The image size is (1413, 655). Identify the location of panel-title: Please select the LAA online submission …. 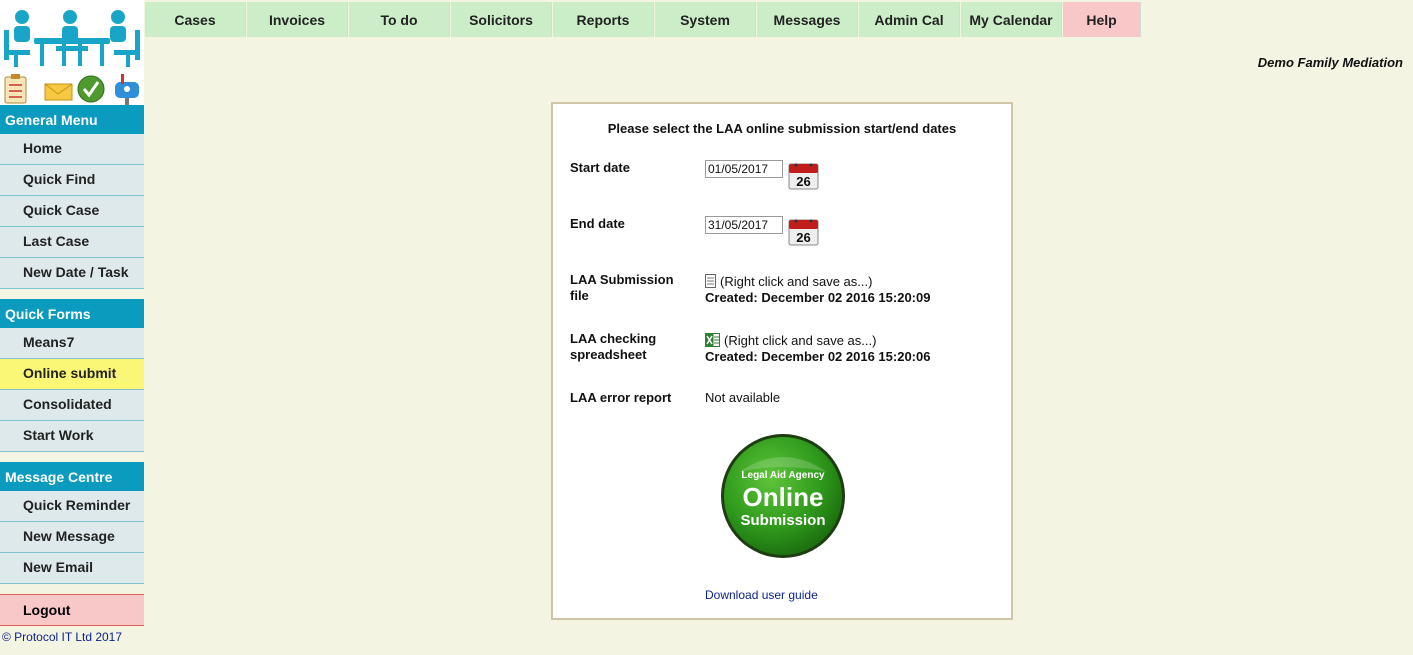
(782, 128).